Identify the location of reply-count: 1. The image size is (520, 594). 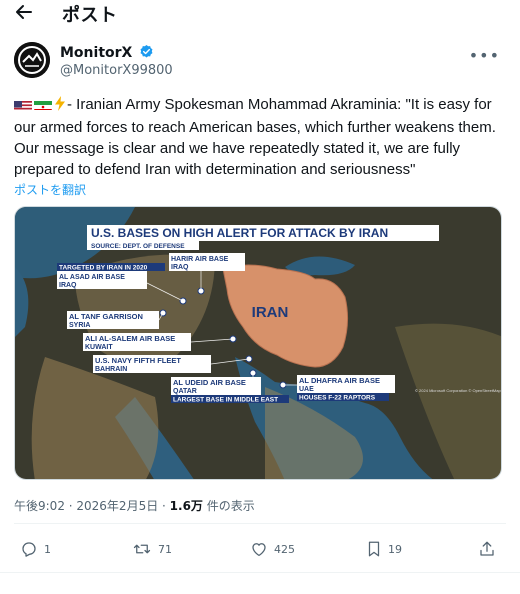
(47, 549).